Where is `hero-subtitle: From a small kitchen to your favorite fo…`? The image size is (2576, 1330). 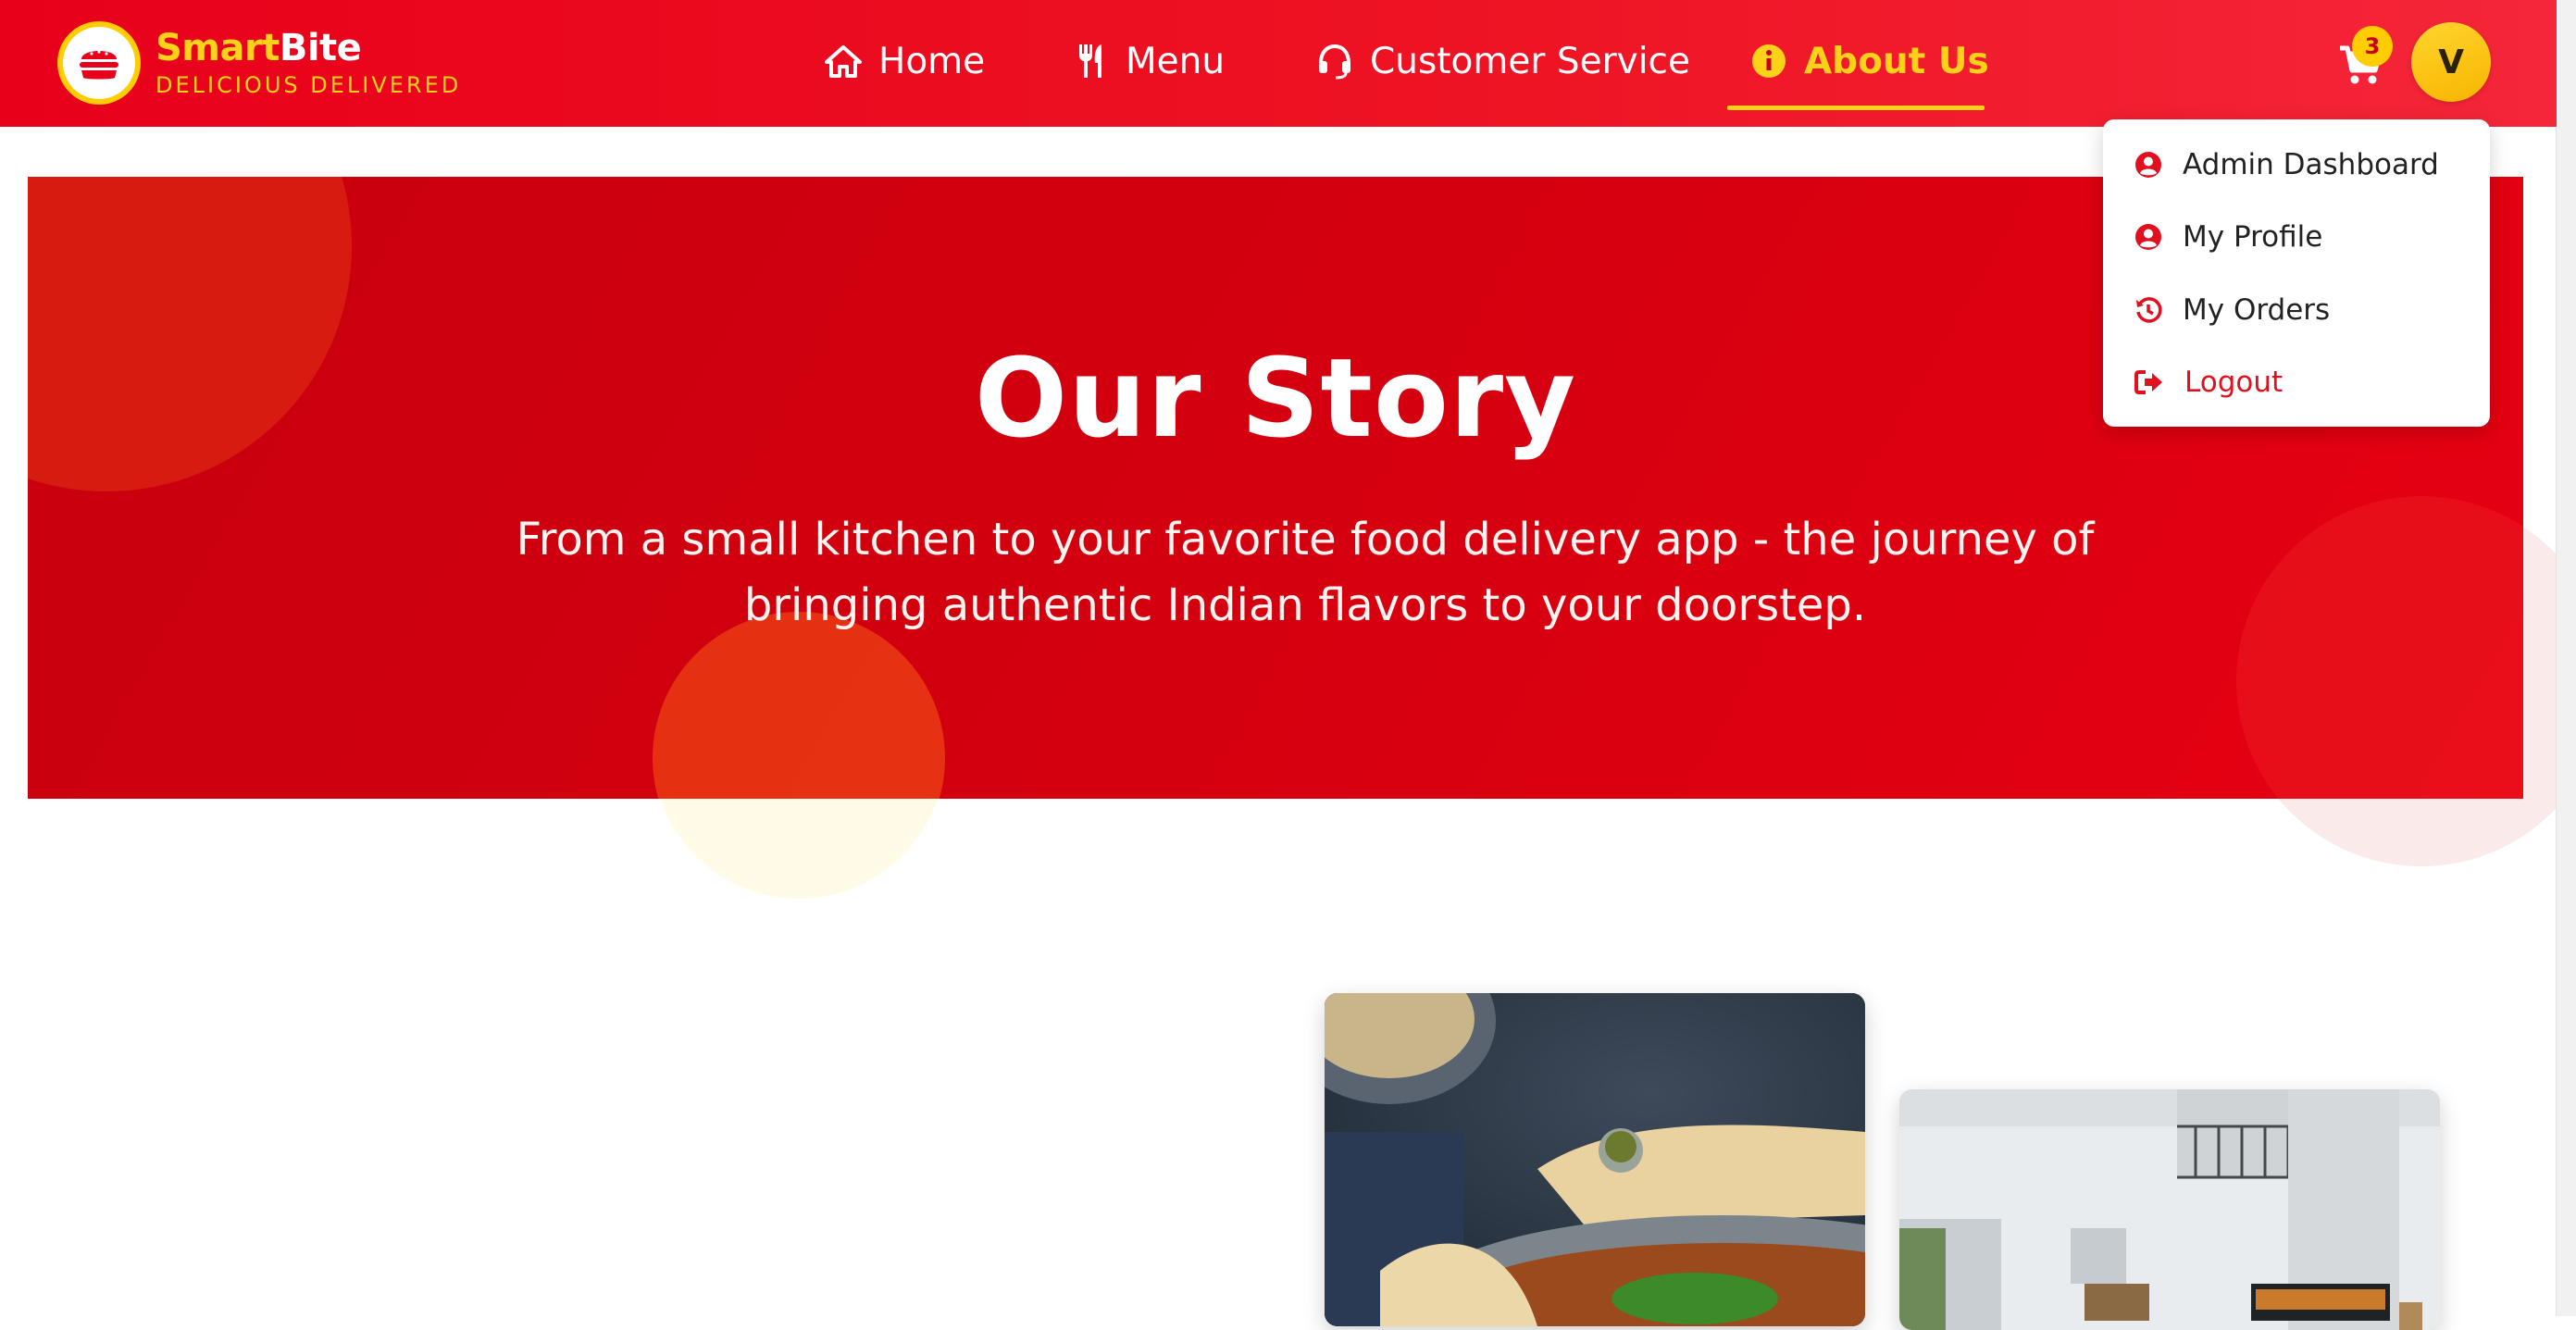
hero-subtitle: From a small kitchen to your favorite fo… is located at coordinates (1305, 572).